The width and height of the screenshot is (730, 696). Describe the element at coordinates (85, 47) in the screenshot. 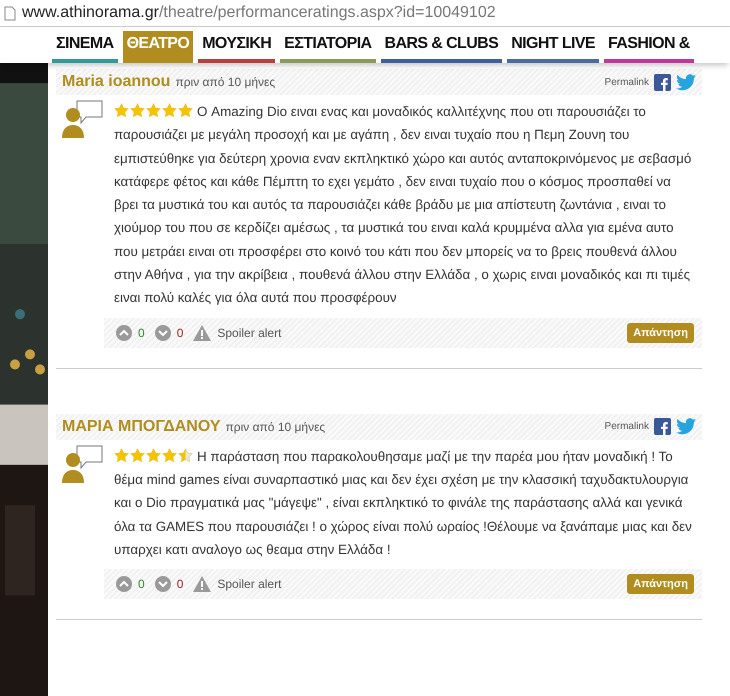

I see `nav-tab: ΣΙΝΕΜΑ` at that location.